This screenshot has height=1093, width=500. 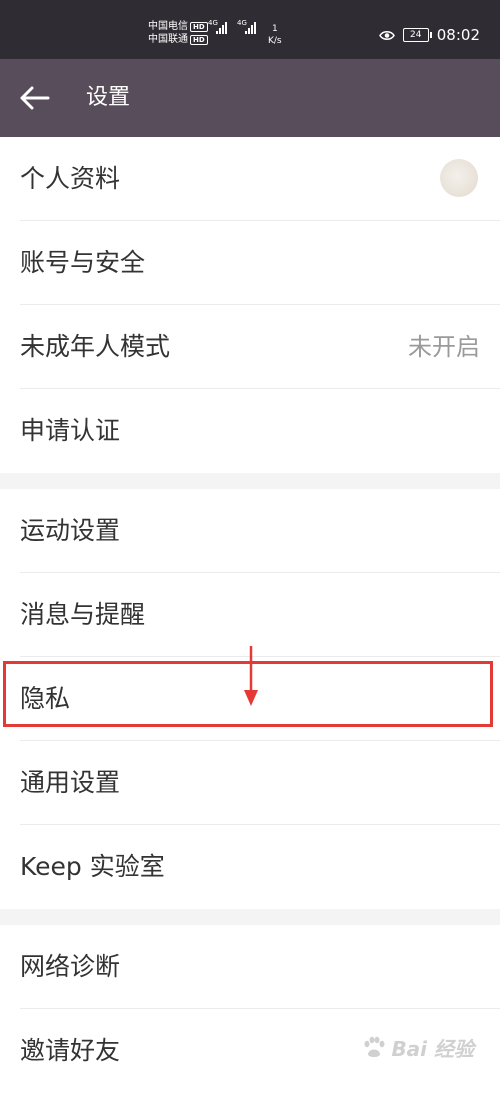 I want to click on item-label: 通用设置, so click(x=70, y=782).